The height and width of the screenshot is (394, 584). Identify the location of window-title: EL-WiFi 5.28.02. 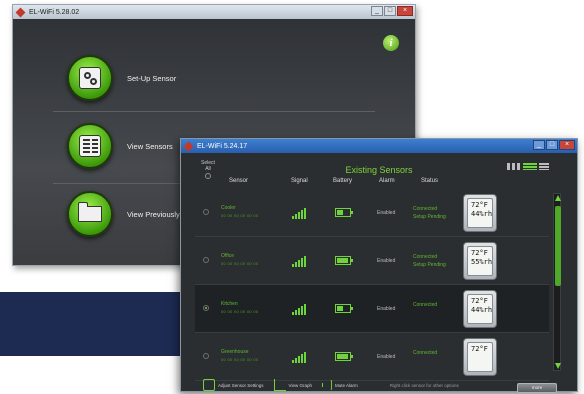
(54, 12).